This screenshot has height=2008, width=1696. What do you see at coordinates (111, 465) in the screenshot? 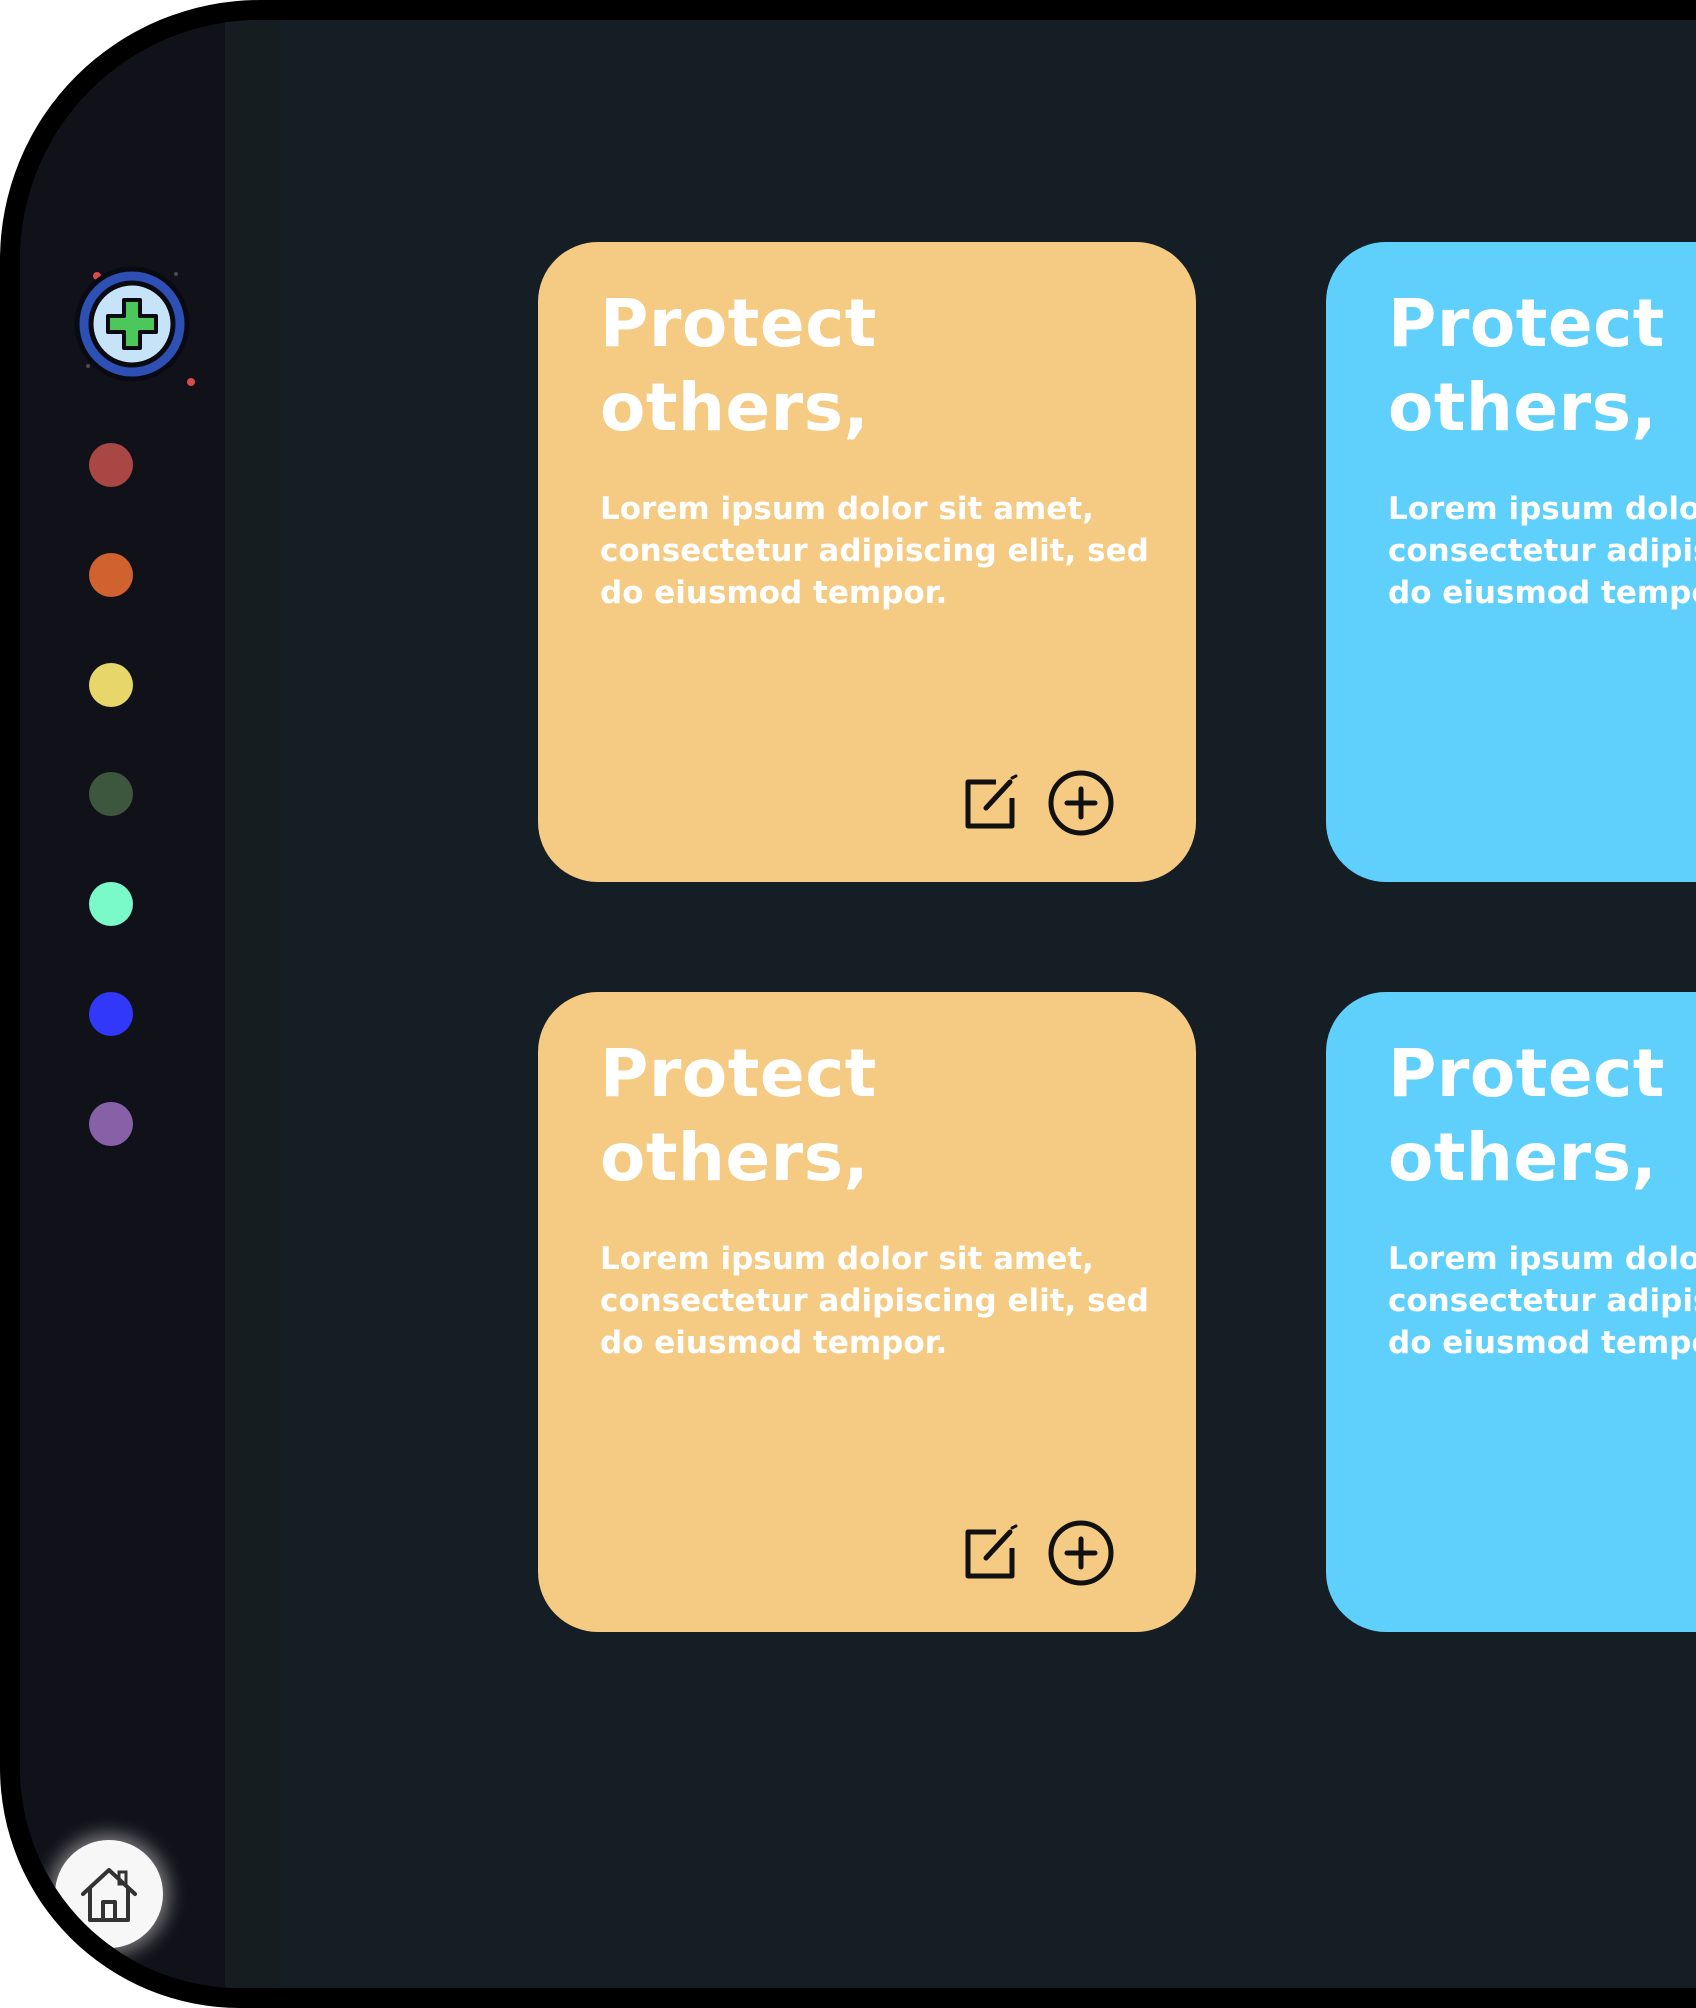
I see `color-swatch-red` at bounding box center [111, 465].